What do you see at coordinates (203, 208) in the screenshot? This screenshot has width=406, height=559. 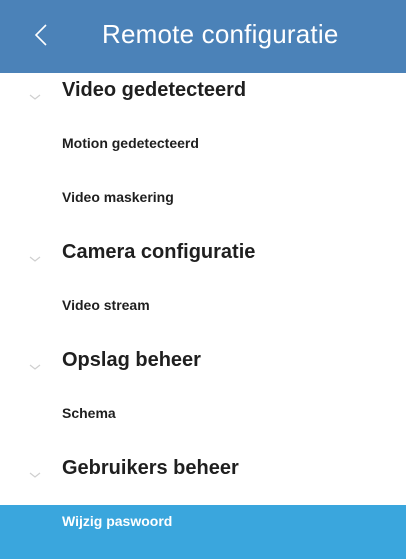 I see `menu-item-video-maskering: Video maskering` at bounding box center [203, 208].